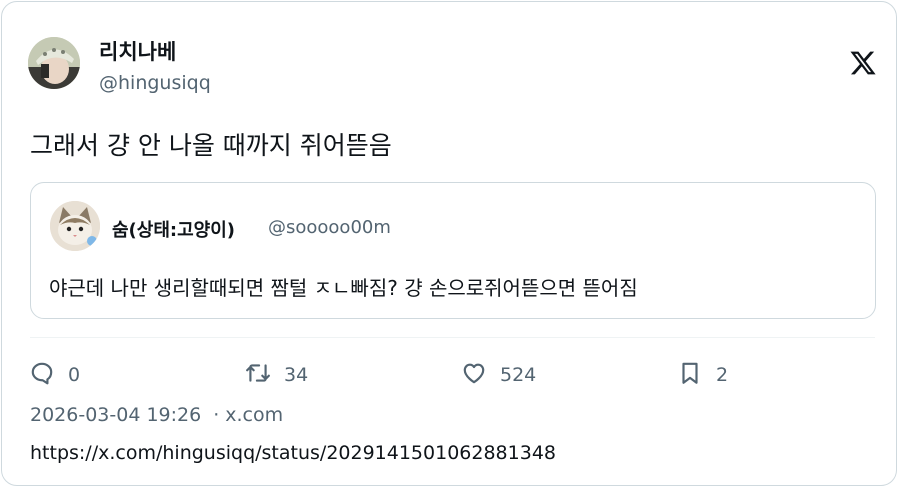 The width and height of the screenshot is (900, 489). I want to click on x-logo-icon, so click(863, 63).